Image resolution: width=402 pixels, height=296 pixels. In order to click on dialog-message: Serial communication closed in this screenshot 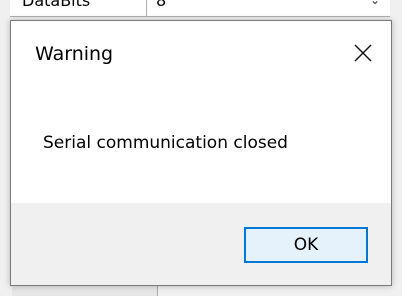, I will do `click(165, 143)`.